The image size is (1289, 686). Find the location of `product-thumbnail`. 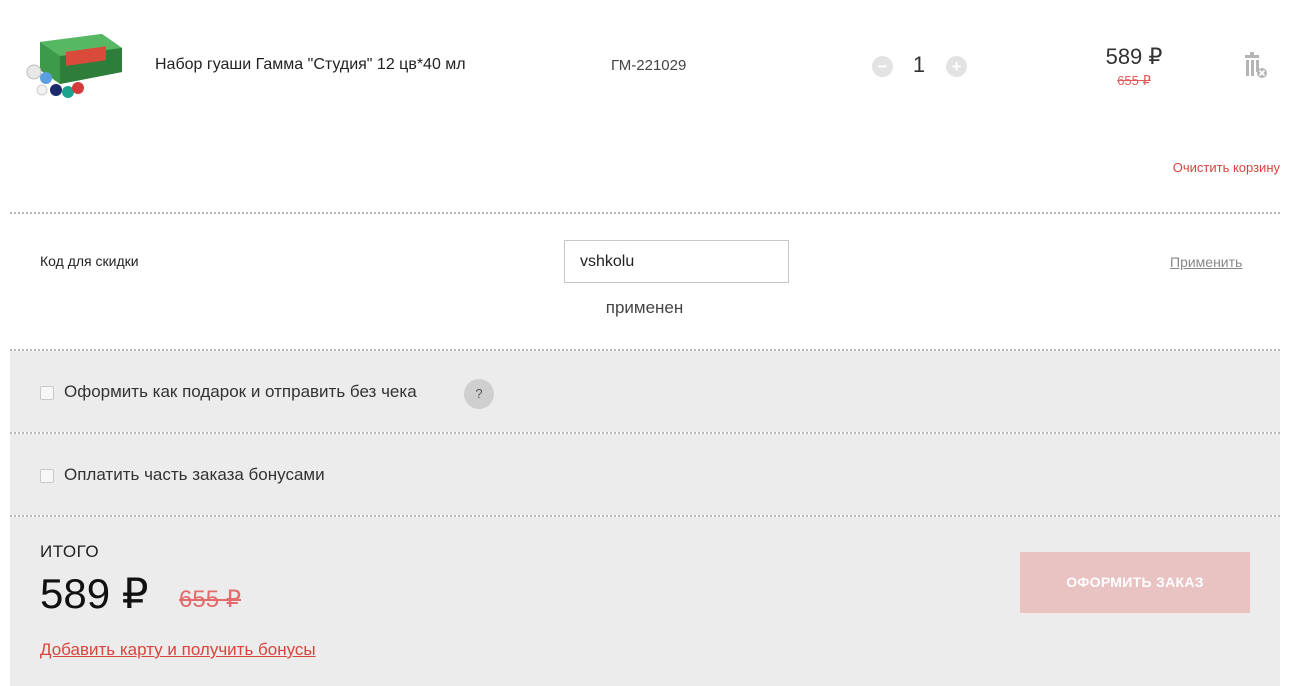

product-thumbnail is located at coordinates (74, 67).